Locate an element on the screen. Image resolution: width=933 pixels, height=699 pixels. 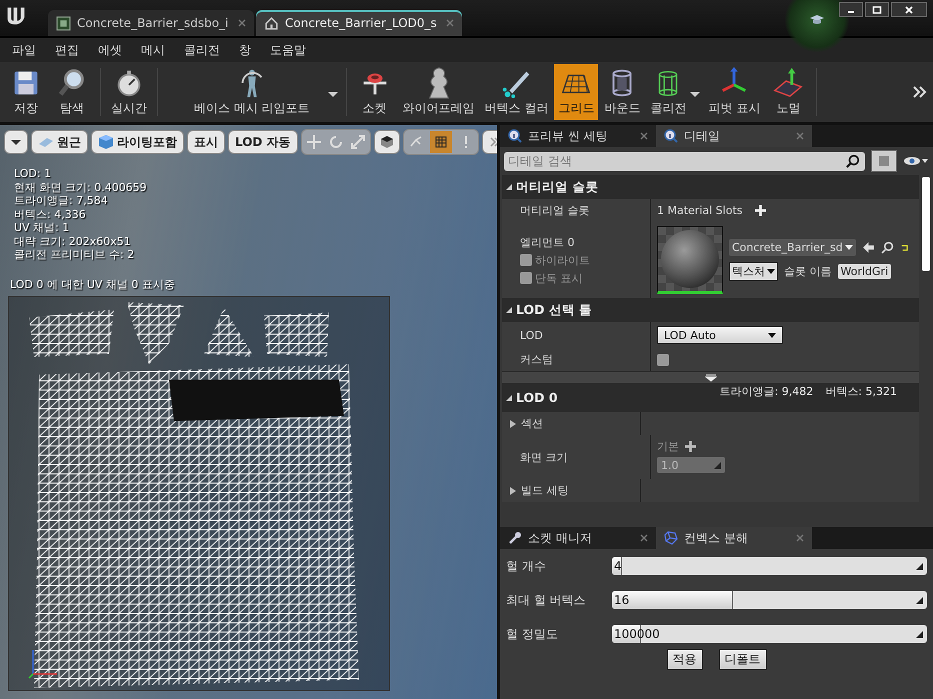
menu-item: 창 is located at coordinates (245, 50).